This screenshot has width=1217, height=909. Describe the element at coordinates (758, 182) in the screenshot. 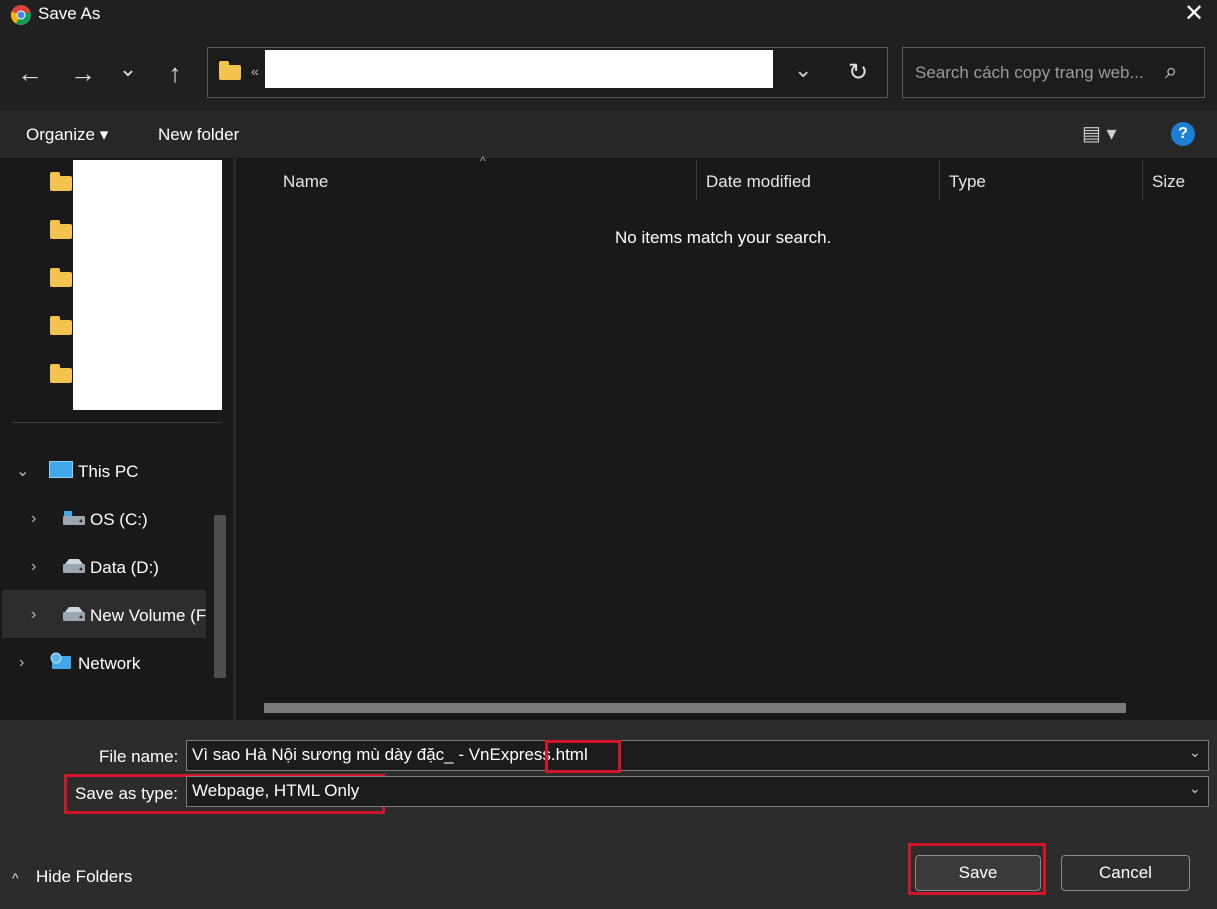

I see `column-header-date-modified: Date modified` at that location.